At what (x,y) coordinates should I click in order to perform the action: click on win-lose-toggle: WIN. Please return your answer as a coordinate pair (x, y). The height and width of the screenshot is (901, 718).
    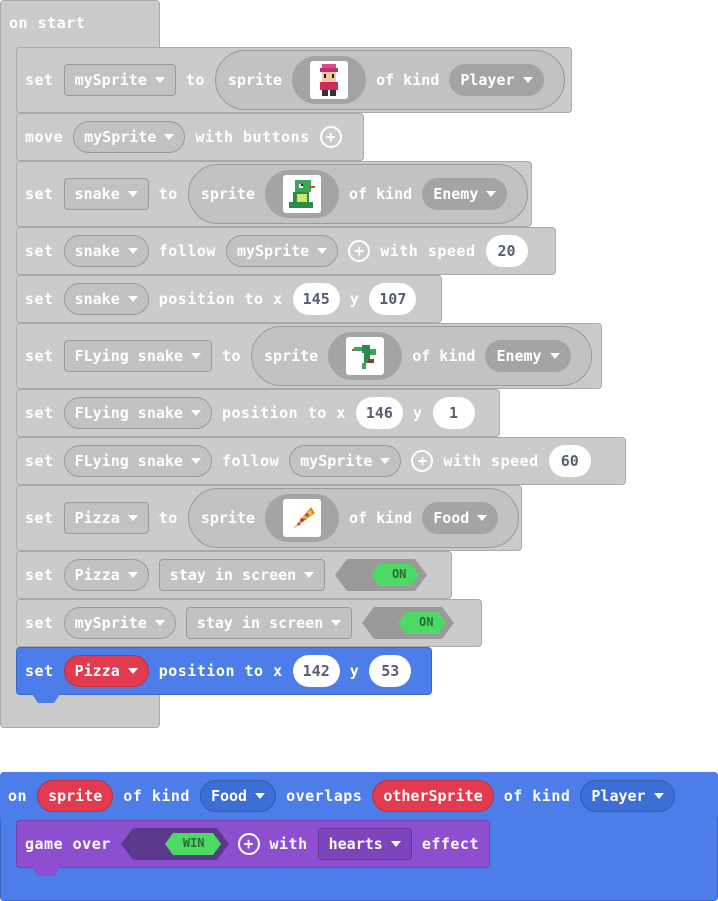
    Looking at the image, I should click on (174, 844).